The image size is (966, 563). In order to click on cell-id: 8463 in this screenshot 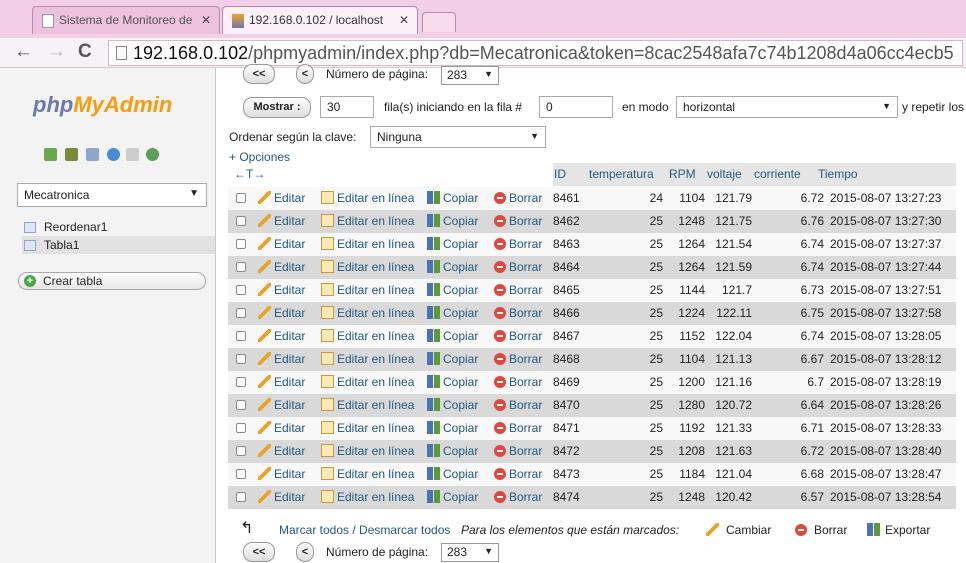, I will do `click(575, 244)`.